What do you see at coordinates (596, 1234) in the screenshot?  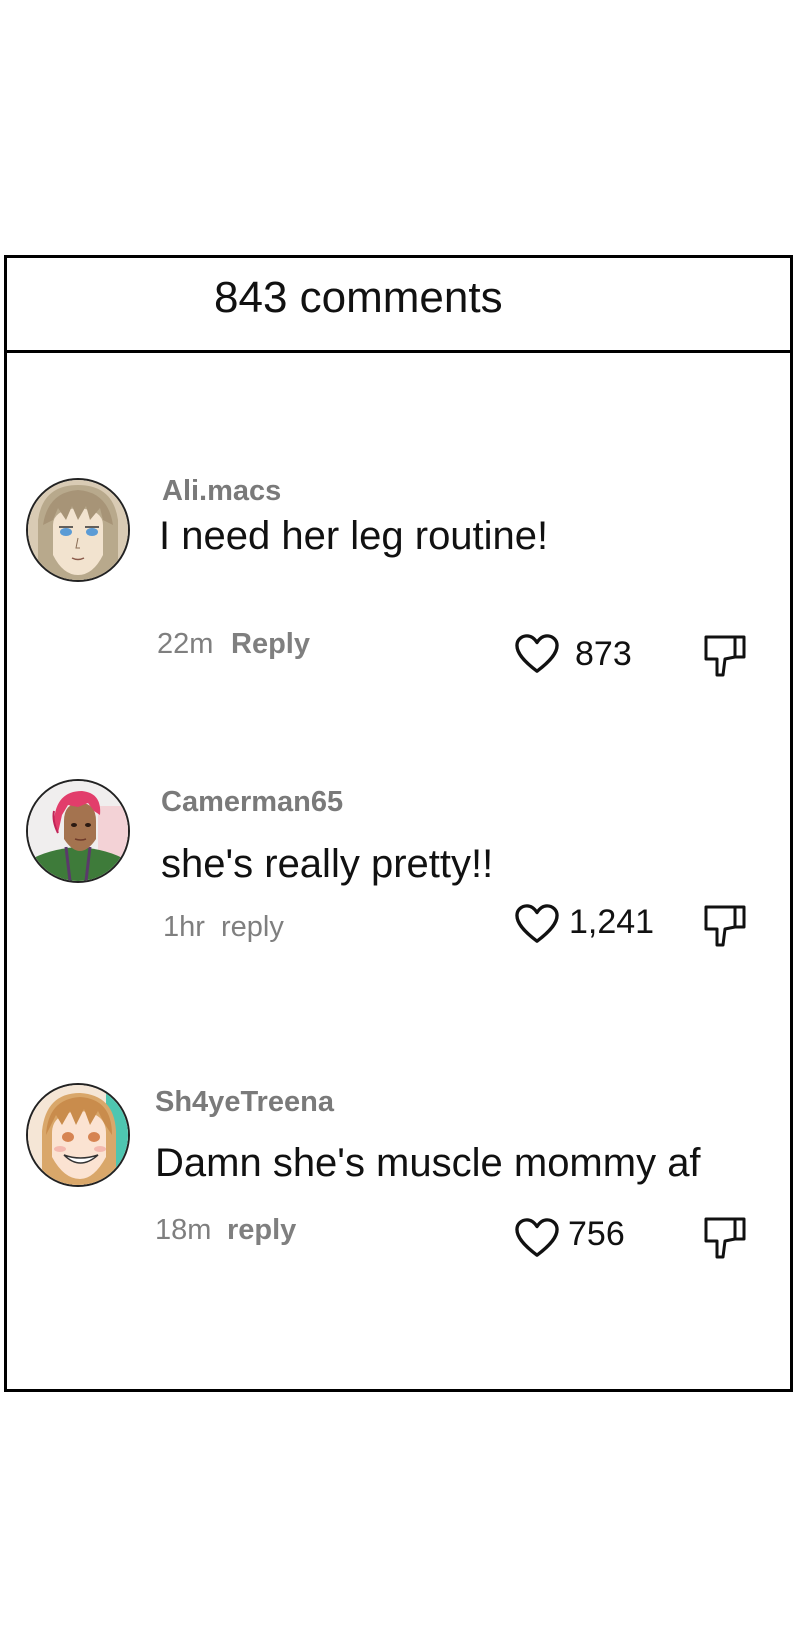 I see `like-count: 756` at bounding box center [596, 1234].